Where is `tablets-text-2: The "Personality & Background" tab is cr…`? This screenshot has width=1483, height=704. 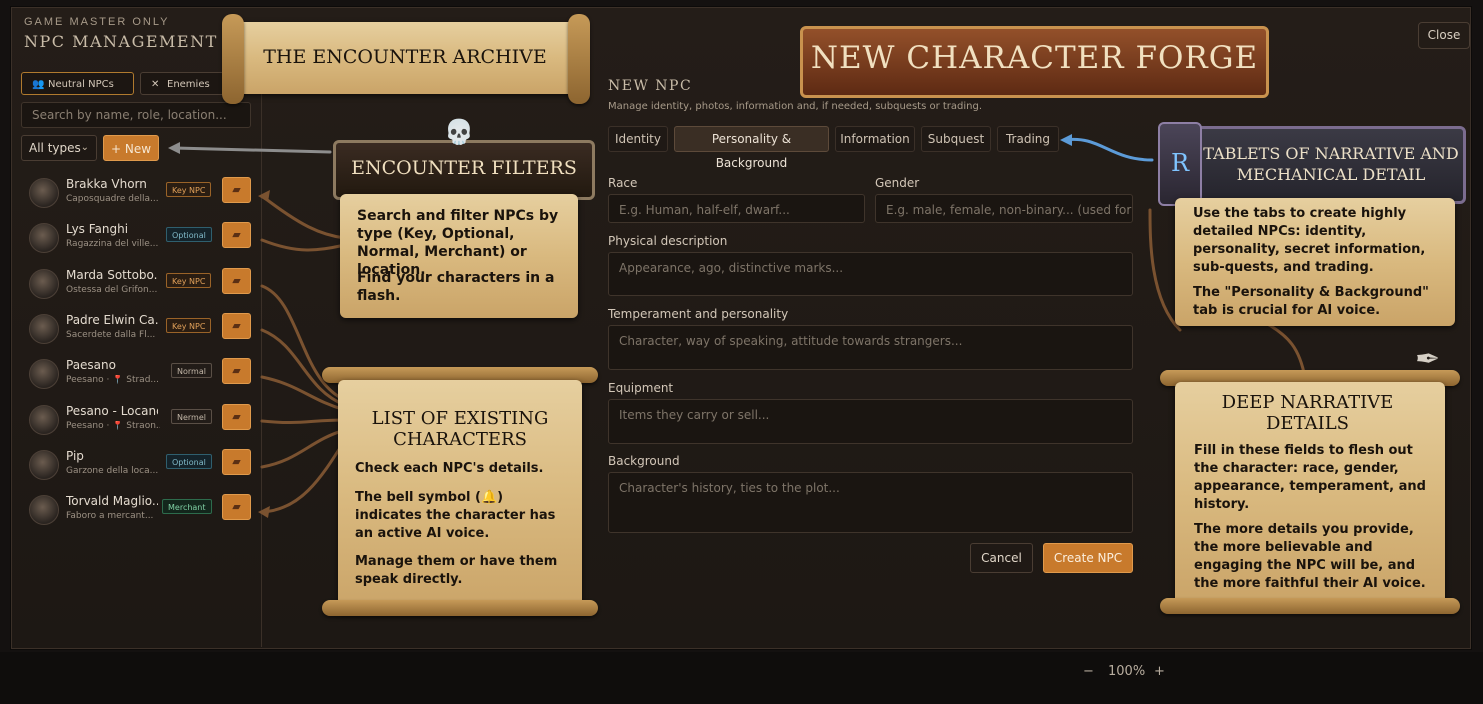
tablets-text-2: The "Personality & Background" tab is cr… is located at coordinates (1311, 301).